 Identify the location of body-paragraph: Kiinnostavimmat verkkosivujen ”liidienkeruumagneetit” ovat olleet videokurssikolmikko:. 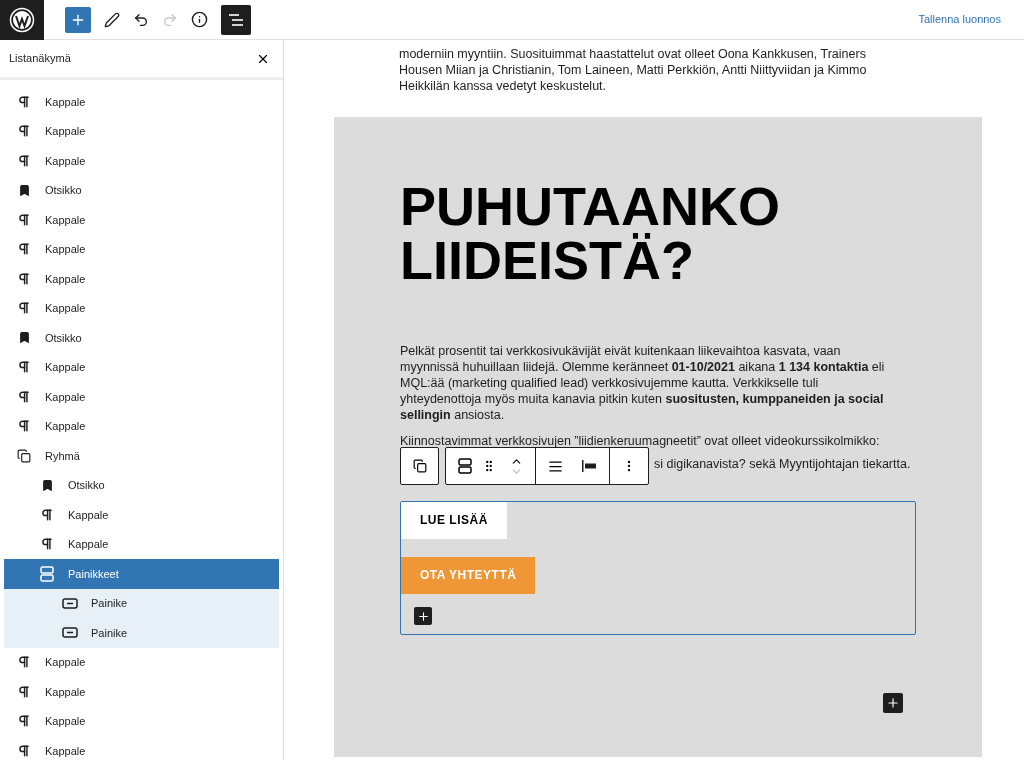
(640, 441).